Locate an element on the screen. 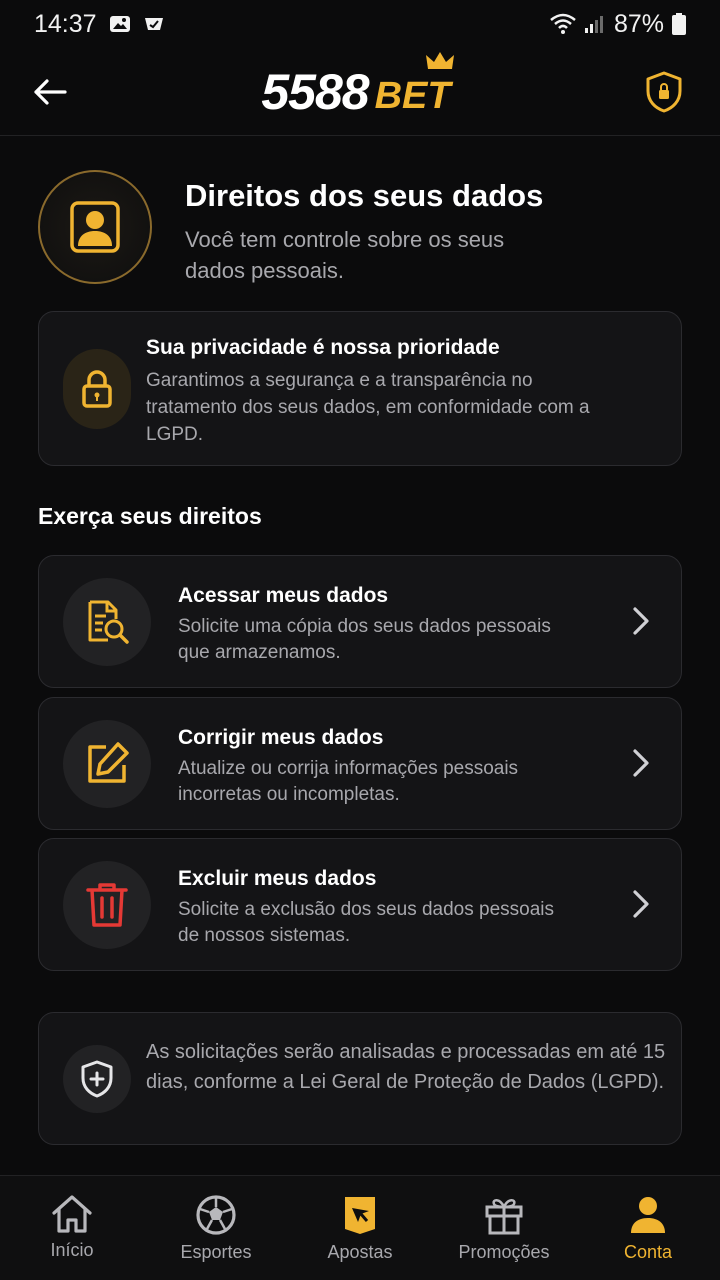 The image size is (720, 1280). status-right: 87% is located at coordinates (618, 24).